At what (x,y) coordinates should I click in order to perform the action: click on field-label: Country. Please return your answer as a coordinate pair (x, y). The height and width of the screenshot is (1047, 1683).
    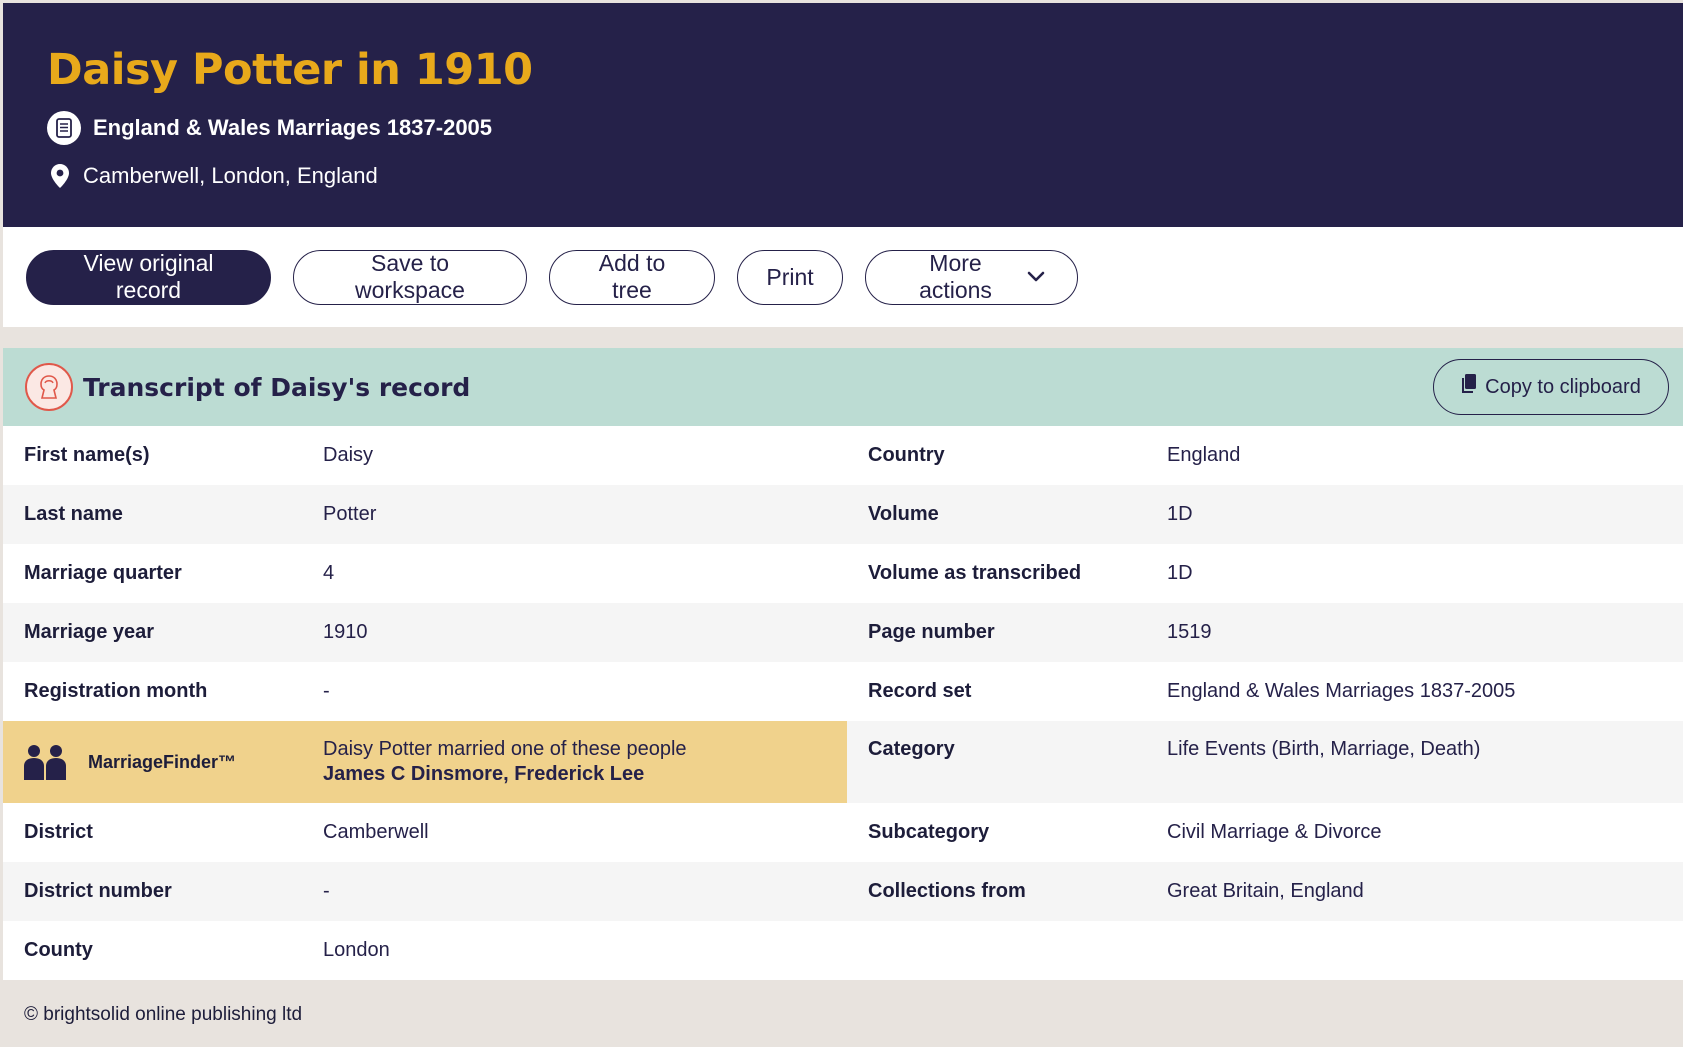
    Looking at the image, I should click on (1007, 455).